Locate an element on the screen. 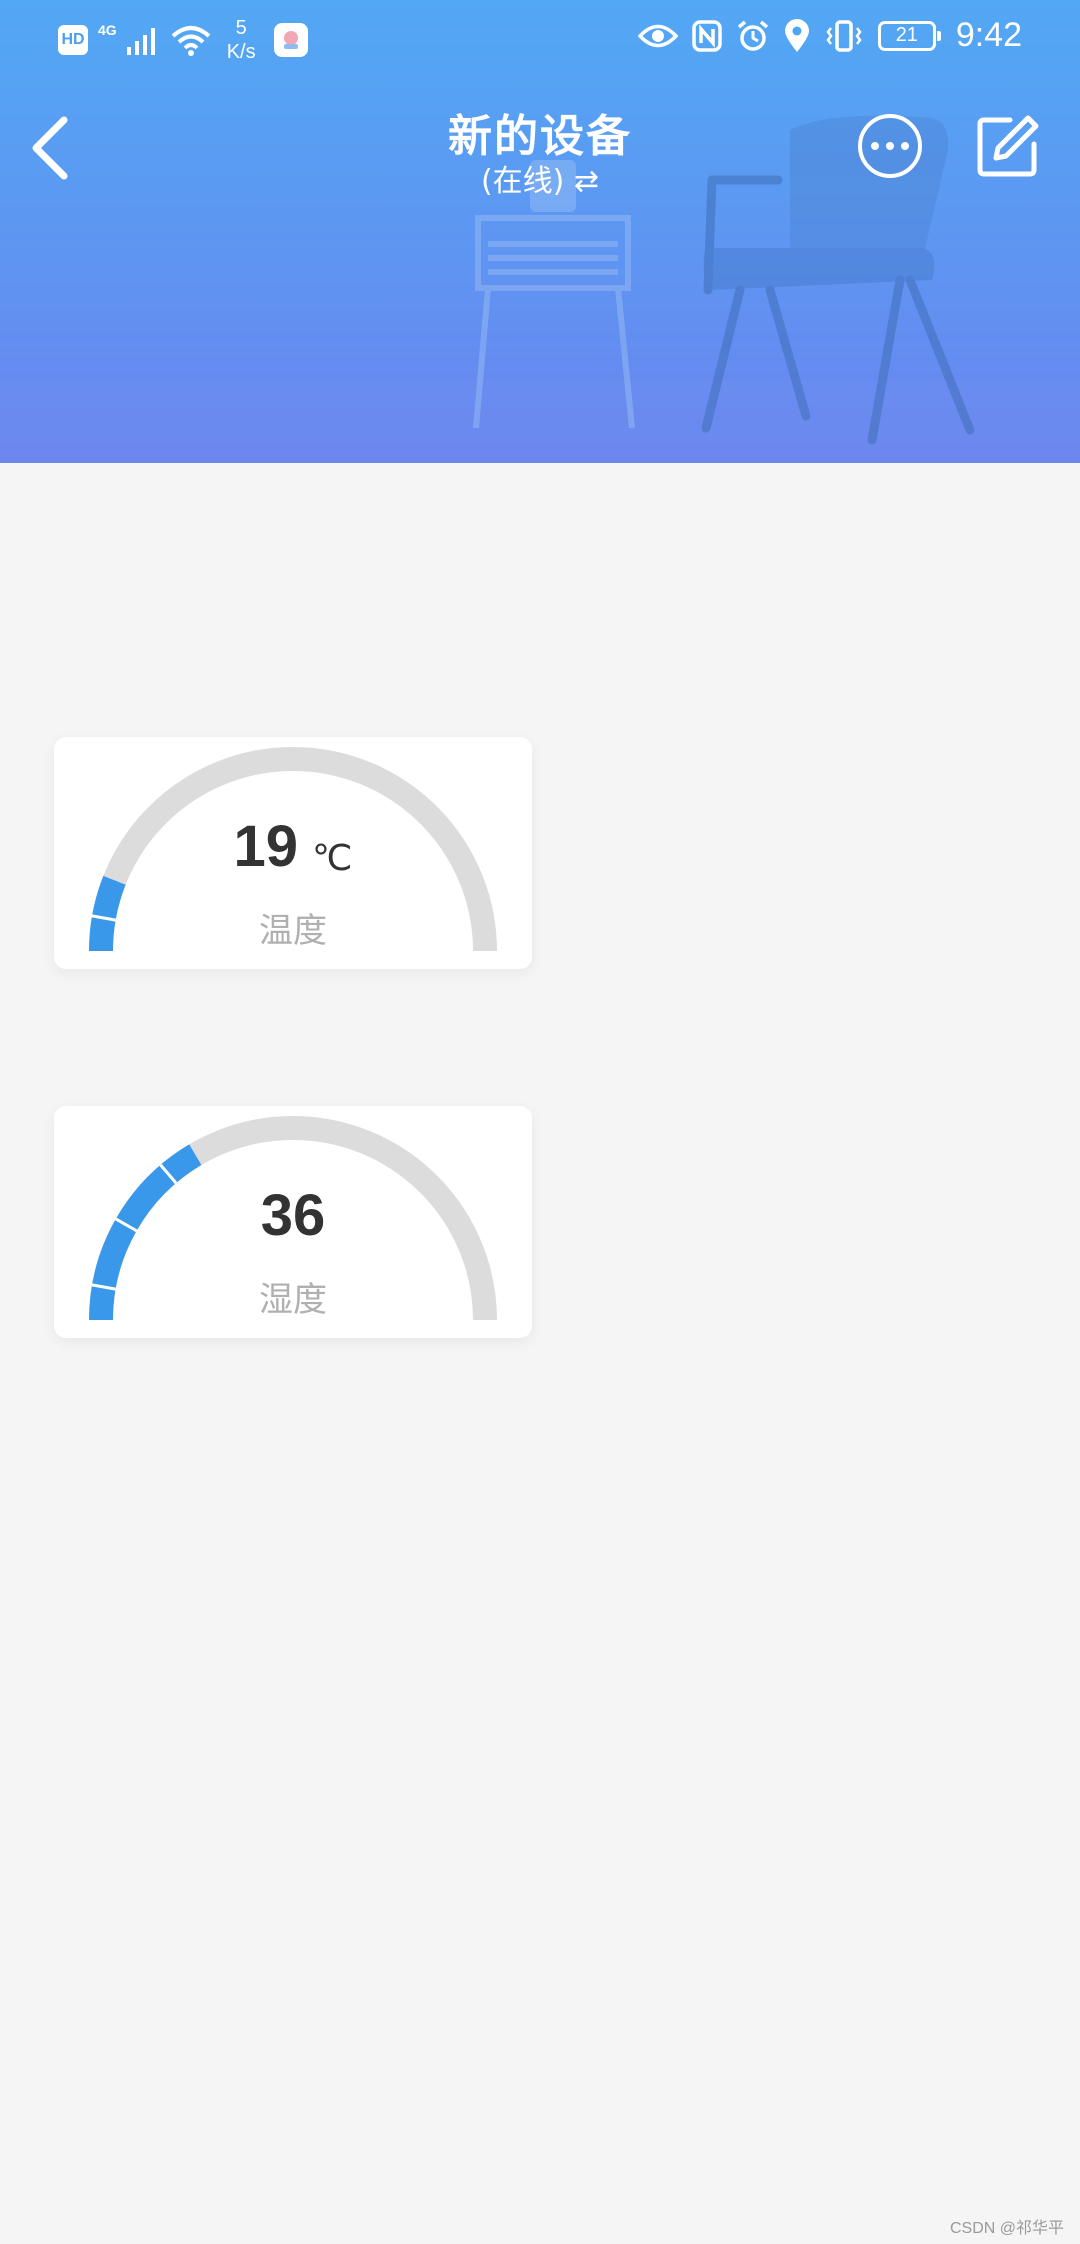  notification-app-icon is located at coordinates (290, 40).